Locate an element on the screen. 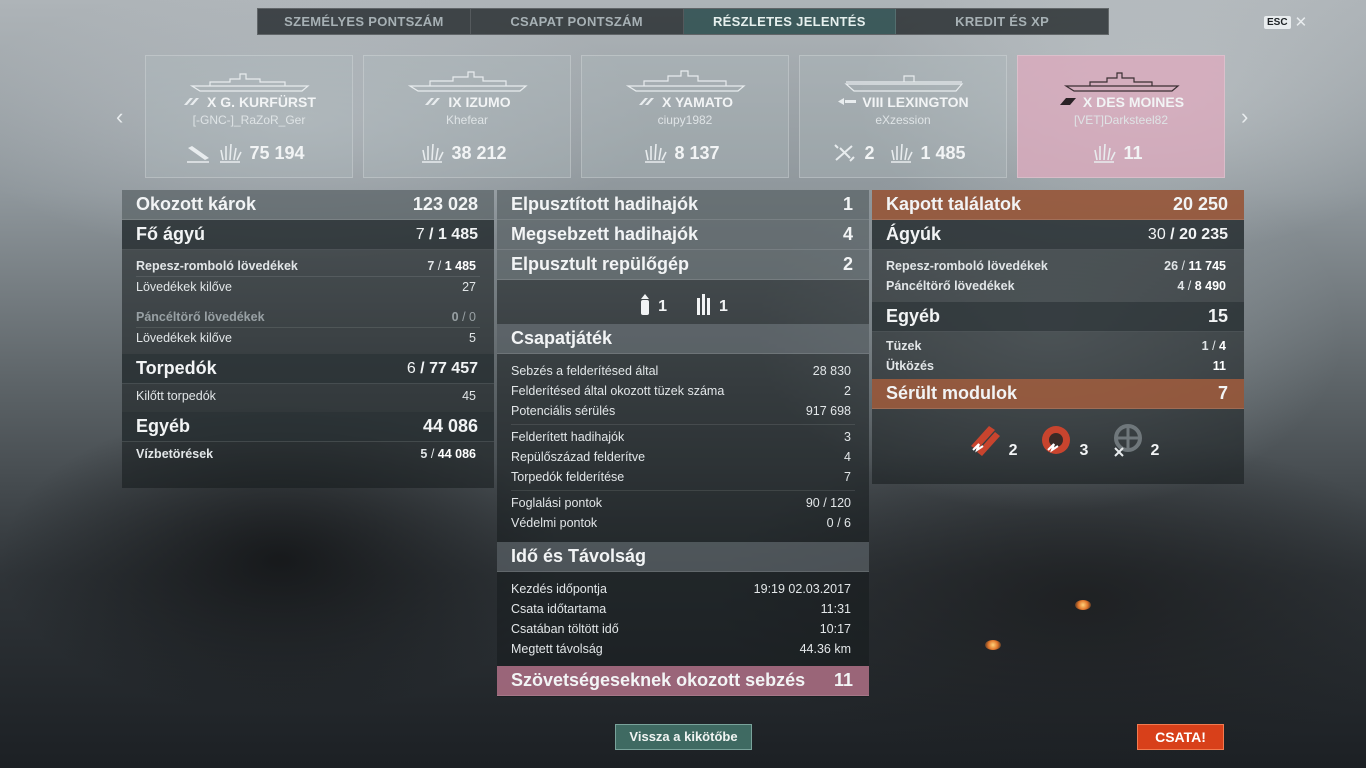  ship-card: X YAMATO ciupy1982 8 137 is located at coordinates (685, 116).